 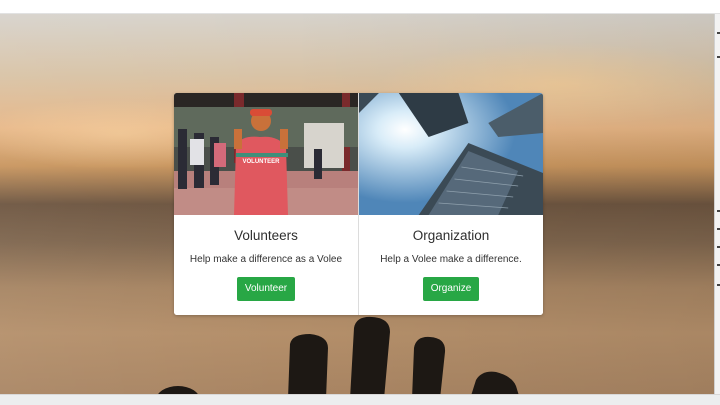 I want to click on volunteer-button: Volunteer, so click(x=266, y=289).